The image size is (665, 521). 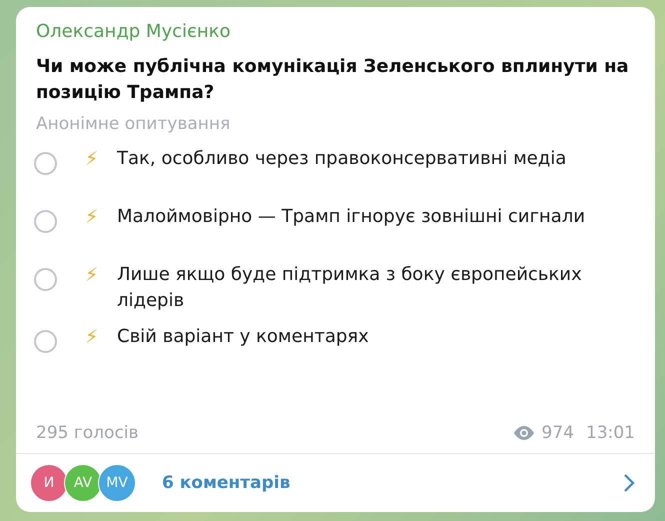 I want to click on option-label: Свій варіант у коментарях, so click(x=243, y=337).